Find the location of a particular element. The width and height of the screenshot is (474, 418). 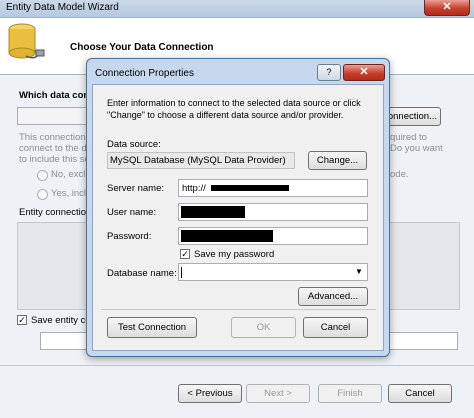

save-password-label: Save my password is located at coordinates (234, 254).